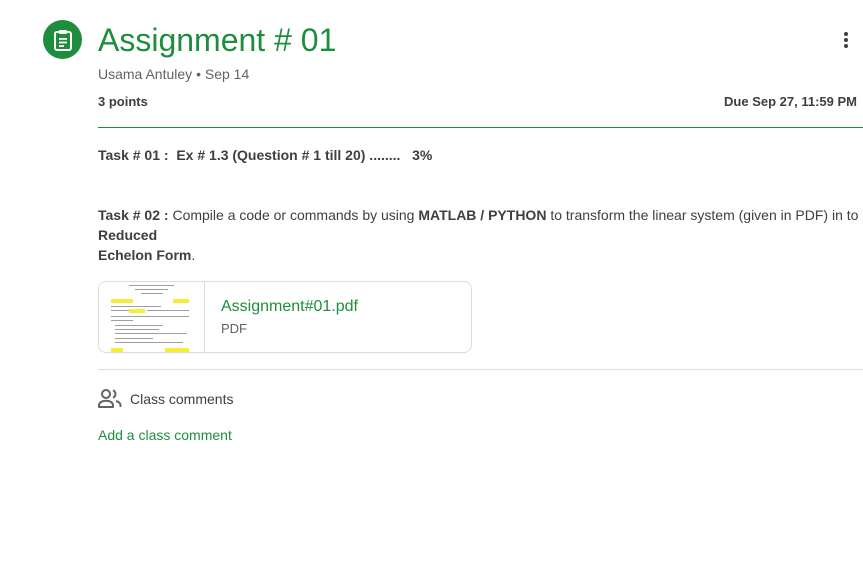 The width and height of the screenshot is (863, 569). I want to click on attachment-thumbnail, so click(152, 317).